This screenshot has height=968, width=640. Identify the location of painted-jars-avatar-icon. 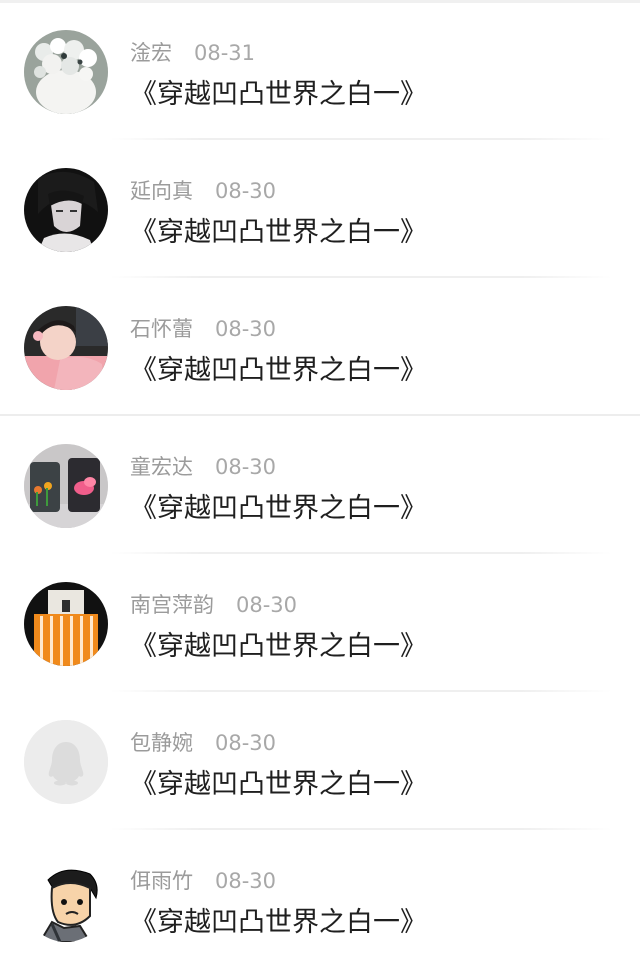
(66, 486).